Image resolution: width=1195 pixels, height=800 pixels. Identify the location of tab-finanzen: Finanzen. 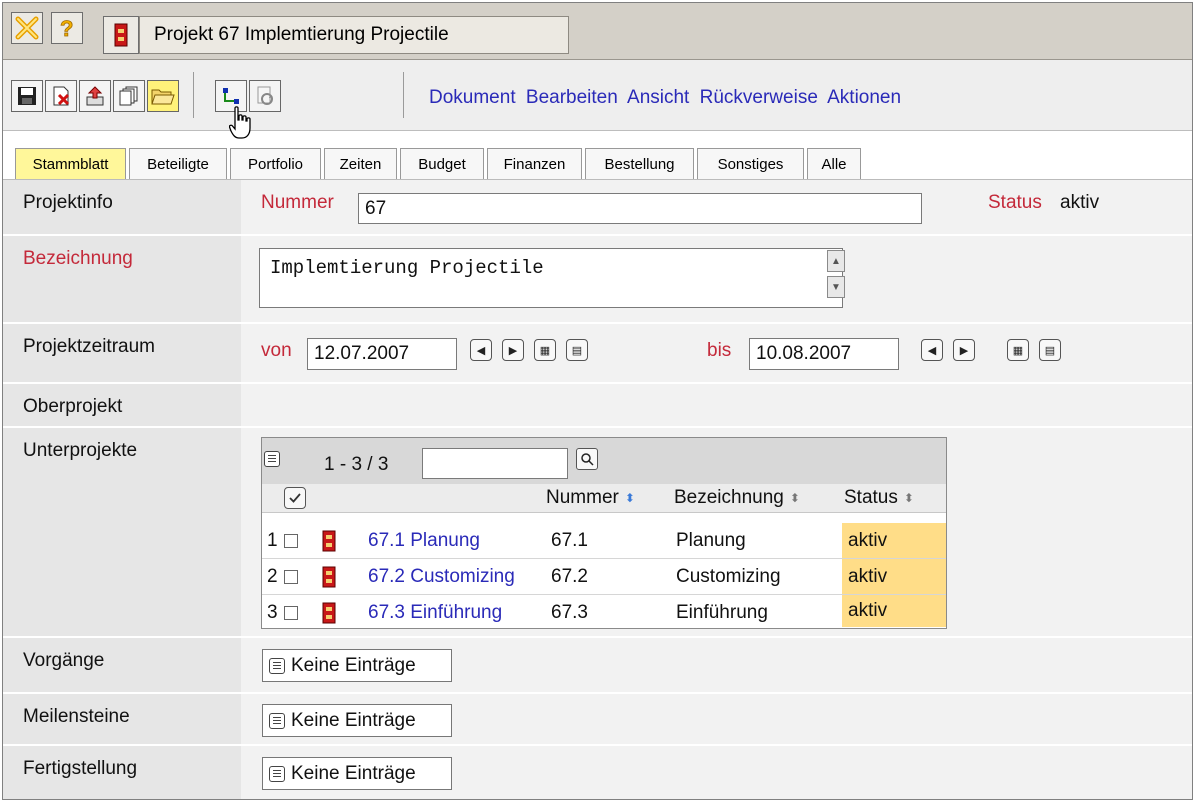
(534, 163).